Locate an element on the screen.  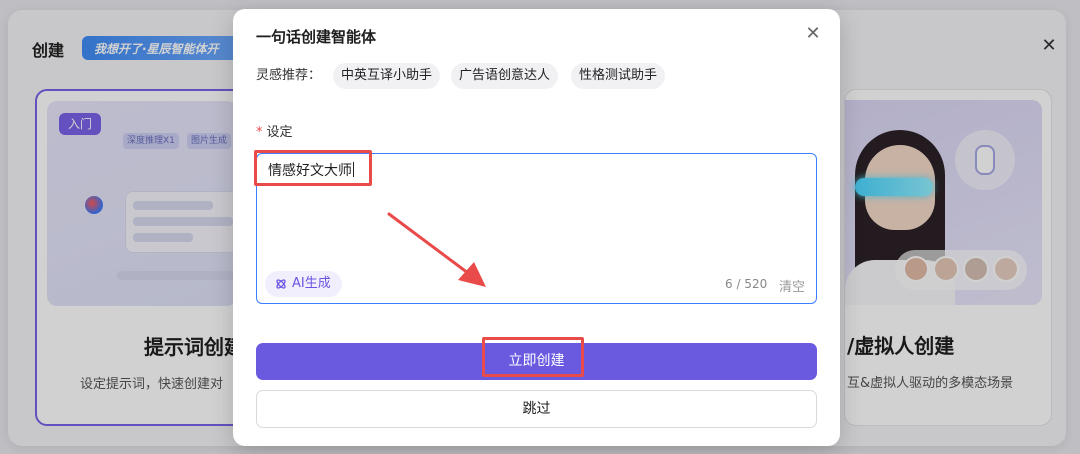
setting-text: 情感好文大师 is located at coordinates (310, 171).